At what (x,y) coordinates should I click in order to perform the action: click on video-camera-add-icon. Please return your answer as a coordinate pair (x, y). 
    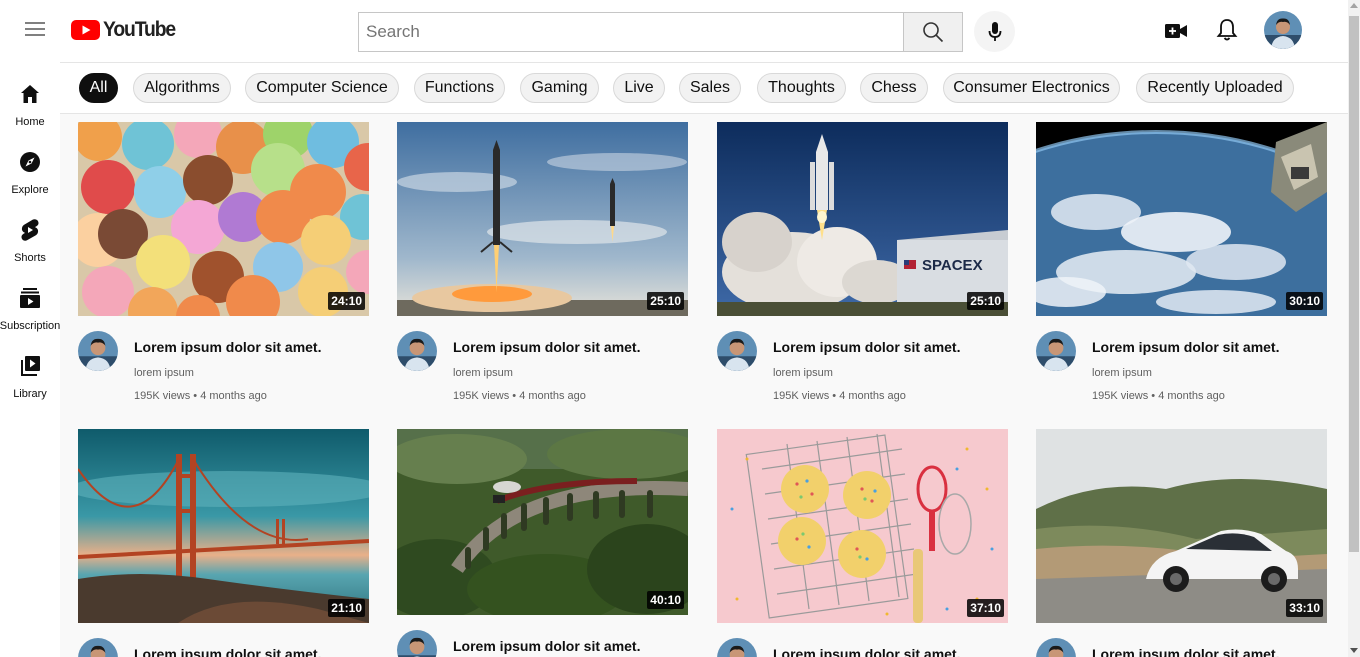
    Looking at the image, I should click on (1176, 31).